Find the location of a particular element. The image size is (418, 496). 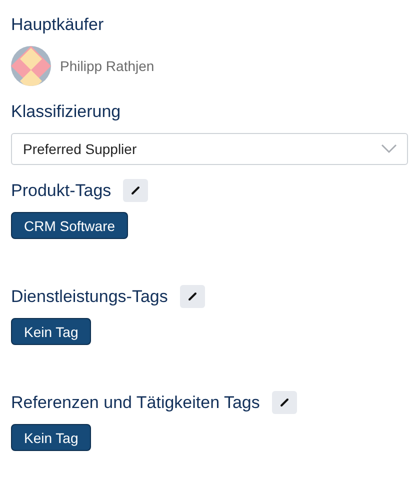

section-heading: Dienstleistungs-Tags is located at coordinates (89, 297).